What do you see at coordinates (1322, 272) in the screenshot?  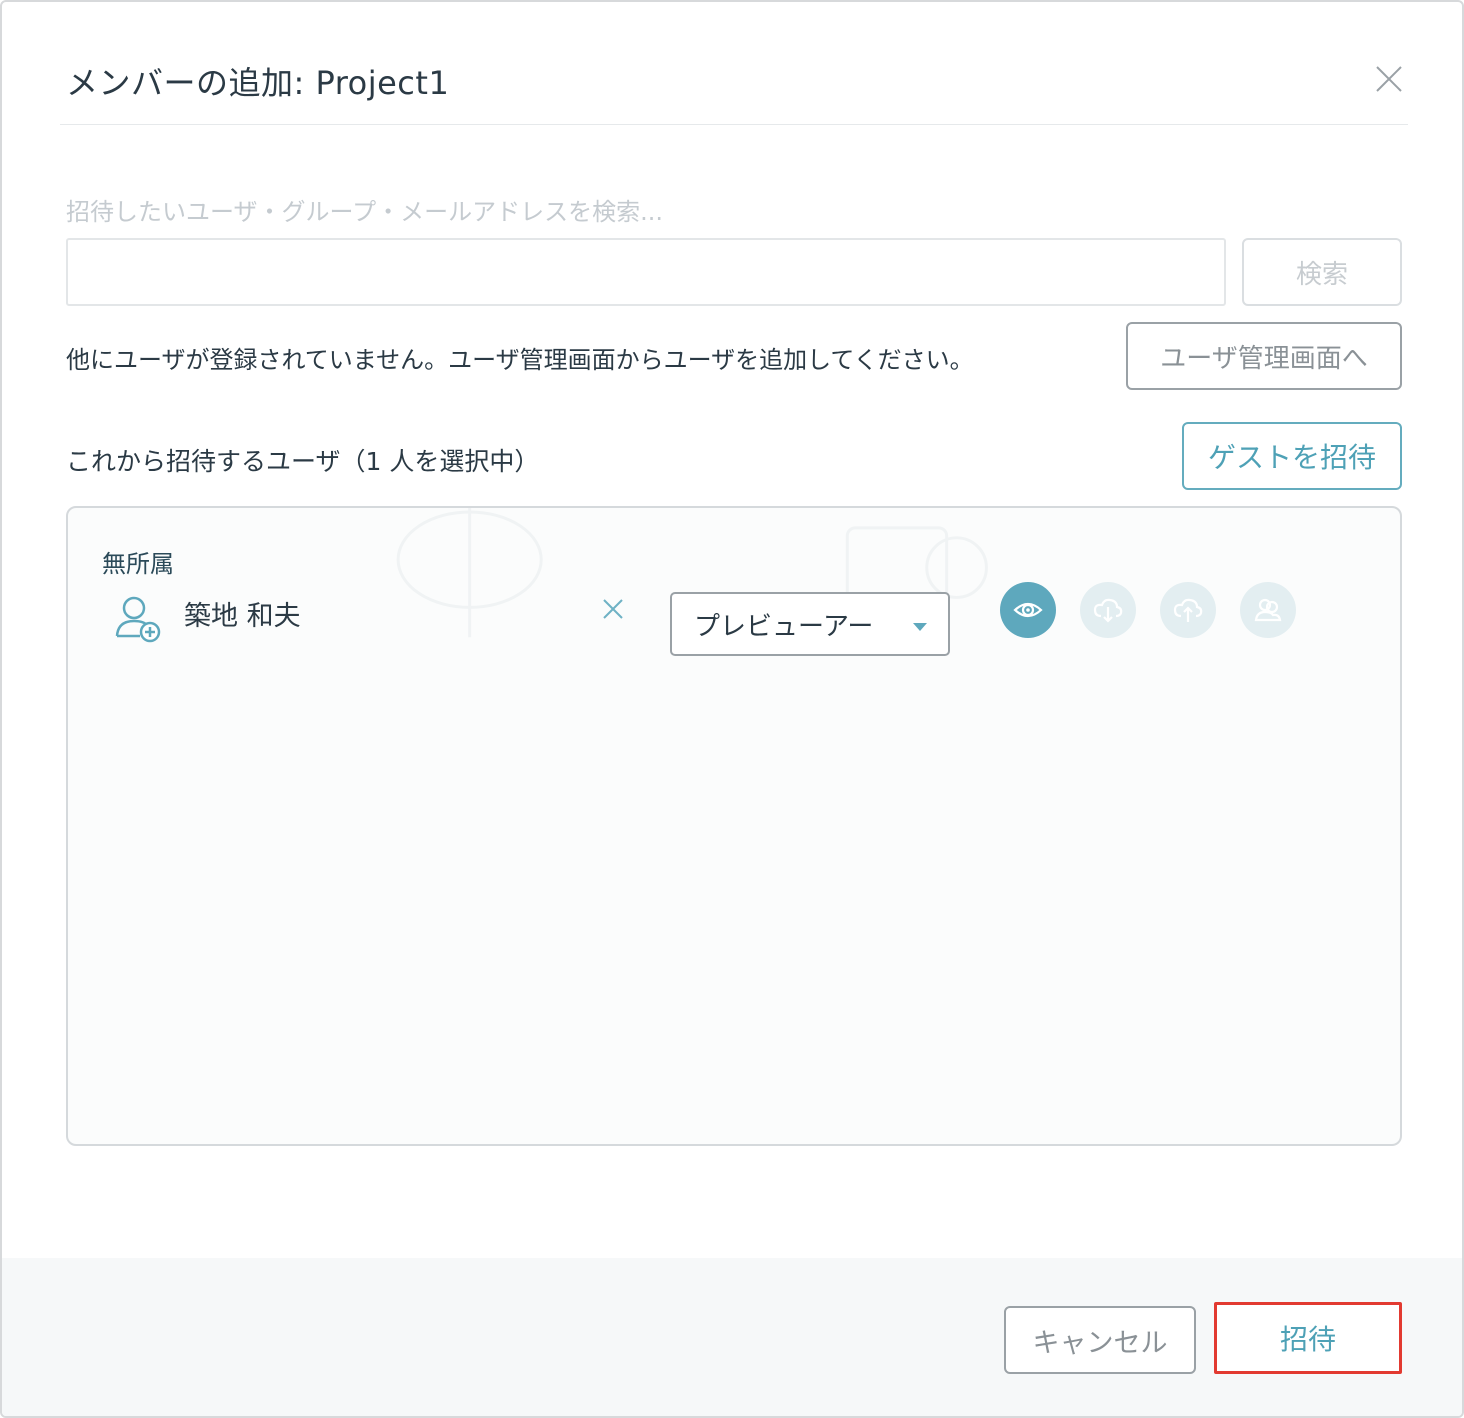 I see `search-button: 検索` at bounding box center [1322, 272].